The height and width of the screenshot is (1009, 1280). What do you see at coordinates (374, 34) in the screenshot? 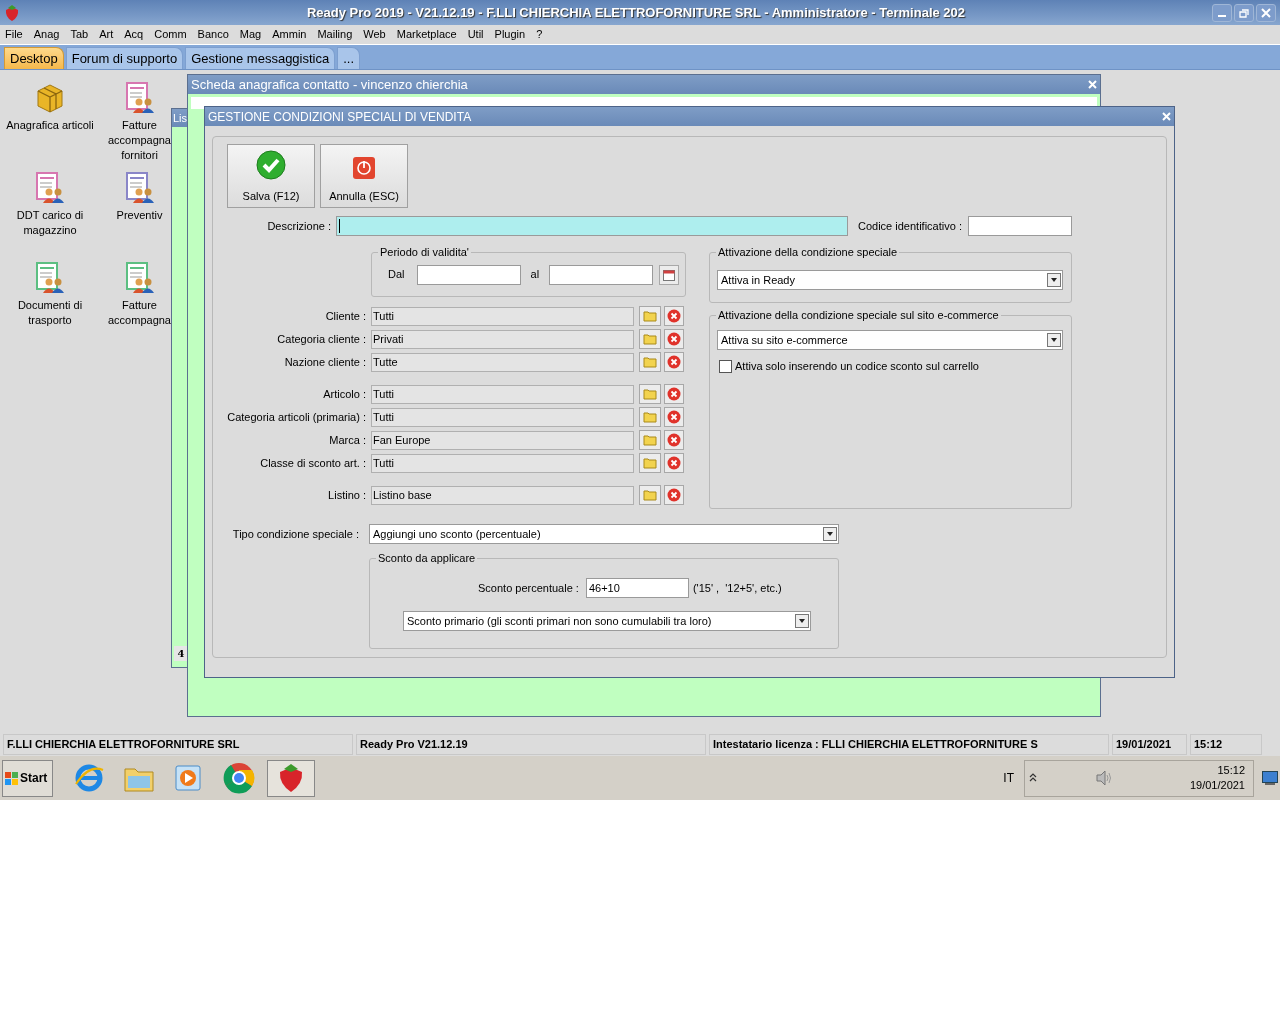
I see `menu-item: Web` at bounding box center [374, 34].